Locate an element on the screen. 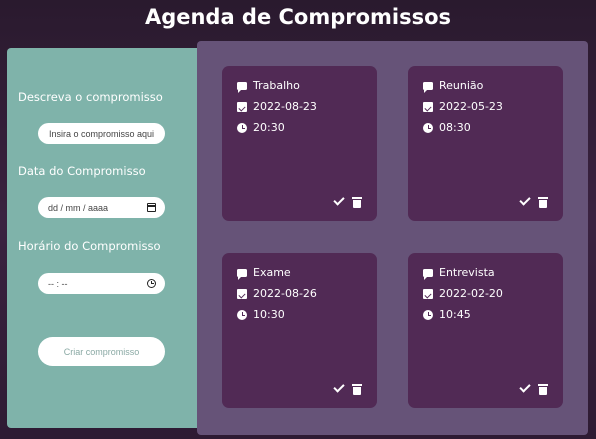 This screenshot has height=439, width=596. card-title-row: Trabalho is located at coordinates (268, 86).